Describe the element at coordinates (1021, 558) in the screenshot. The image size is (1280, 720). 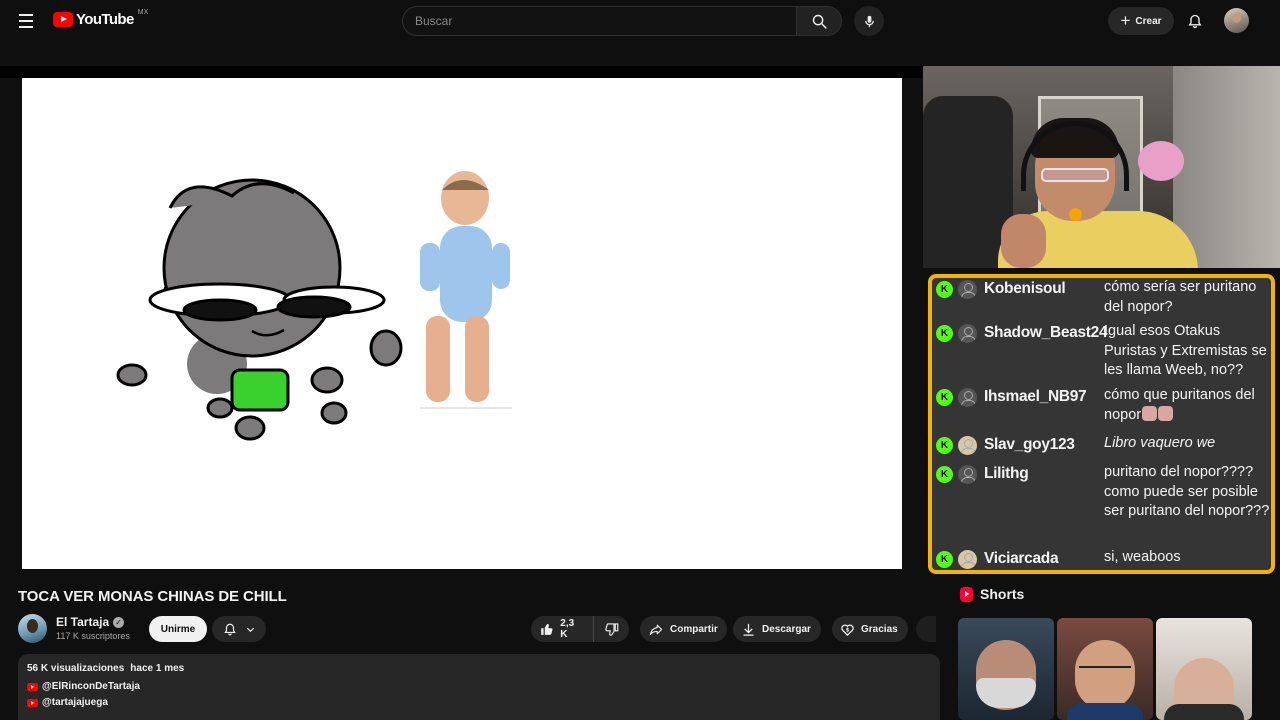
I see `chat-username: Viciarcada` at that location.